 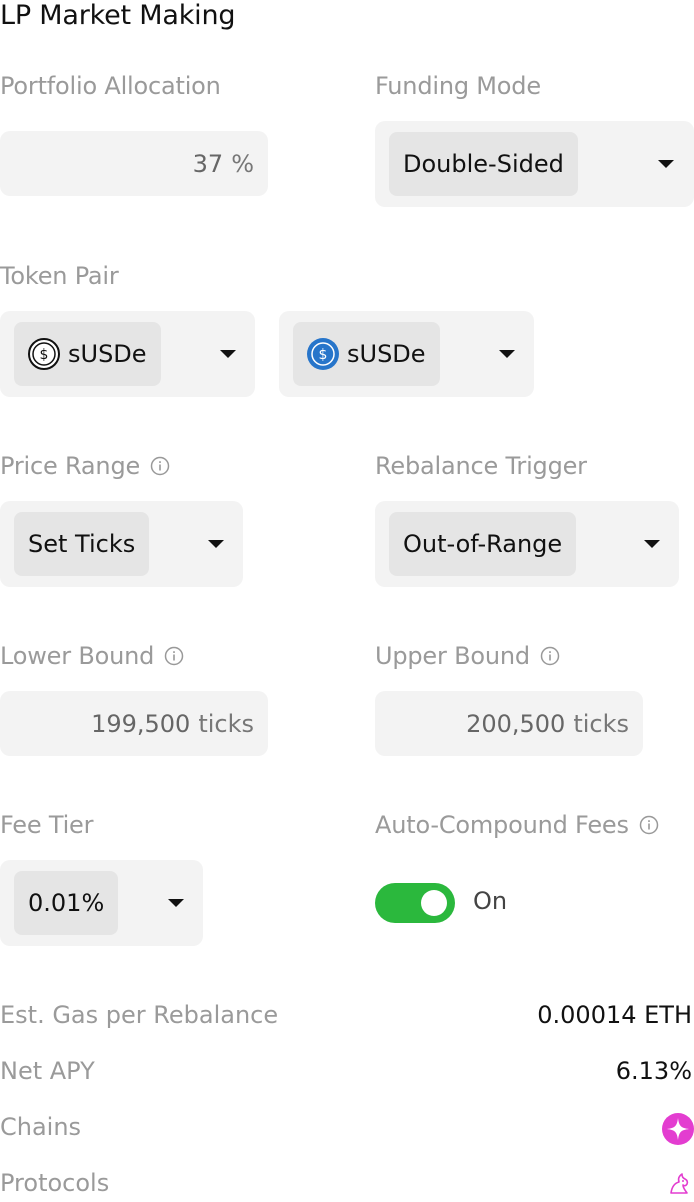 I want to click on fee-tier-selected-chip: 0.01%, so click(x=66, y=903).